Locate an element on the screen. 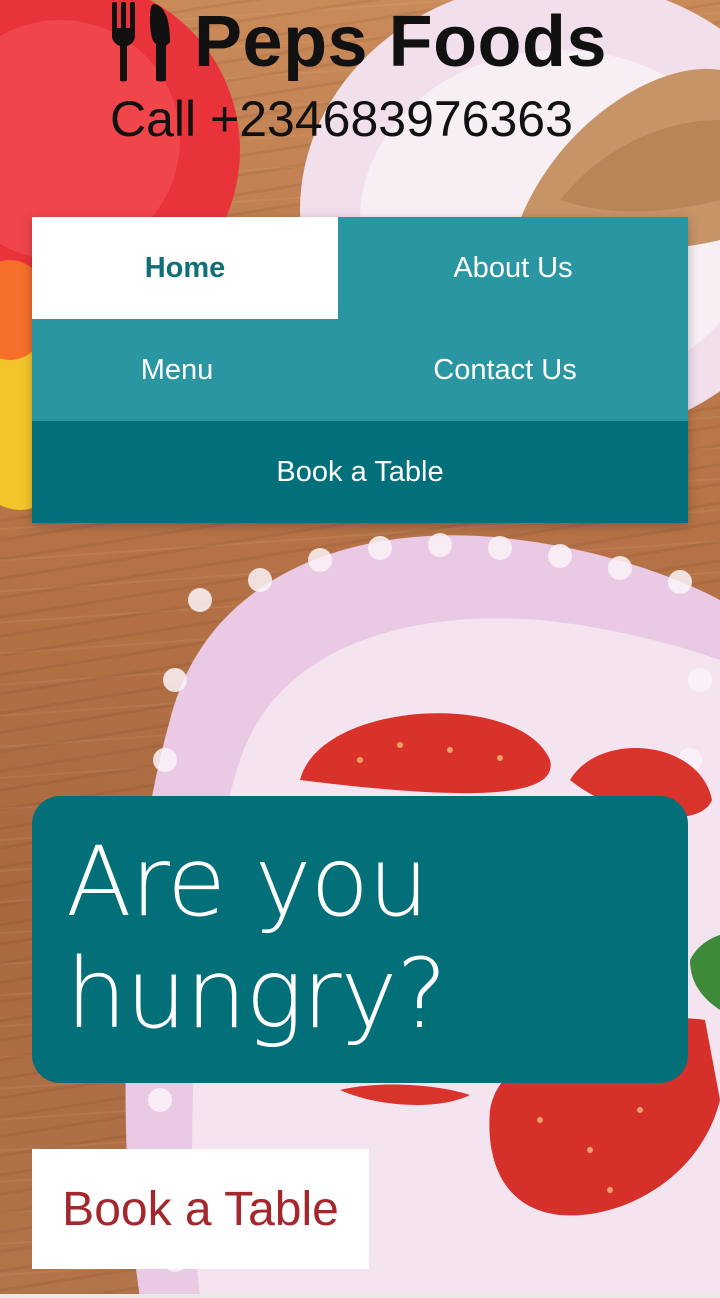  brand-name: Peps Foods is located at coordinates (401, 42).